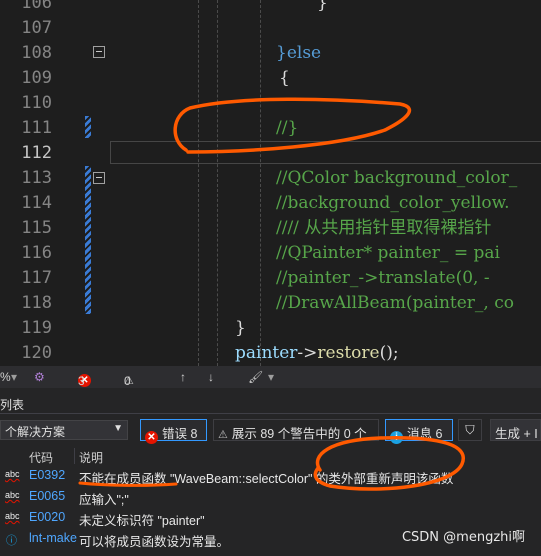 The height and width of the screenshot is (556, 541). I want to click on error-code-link: E0065, so click(47, 496).